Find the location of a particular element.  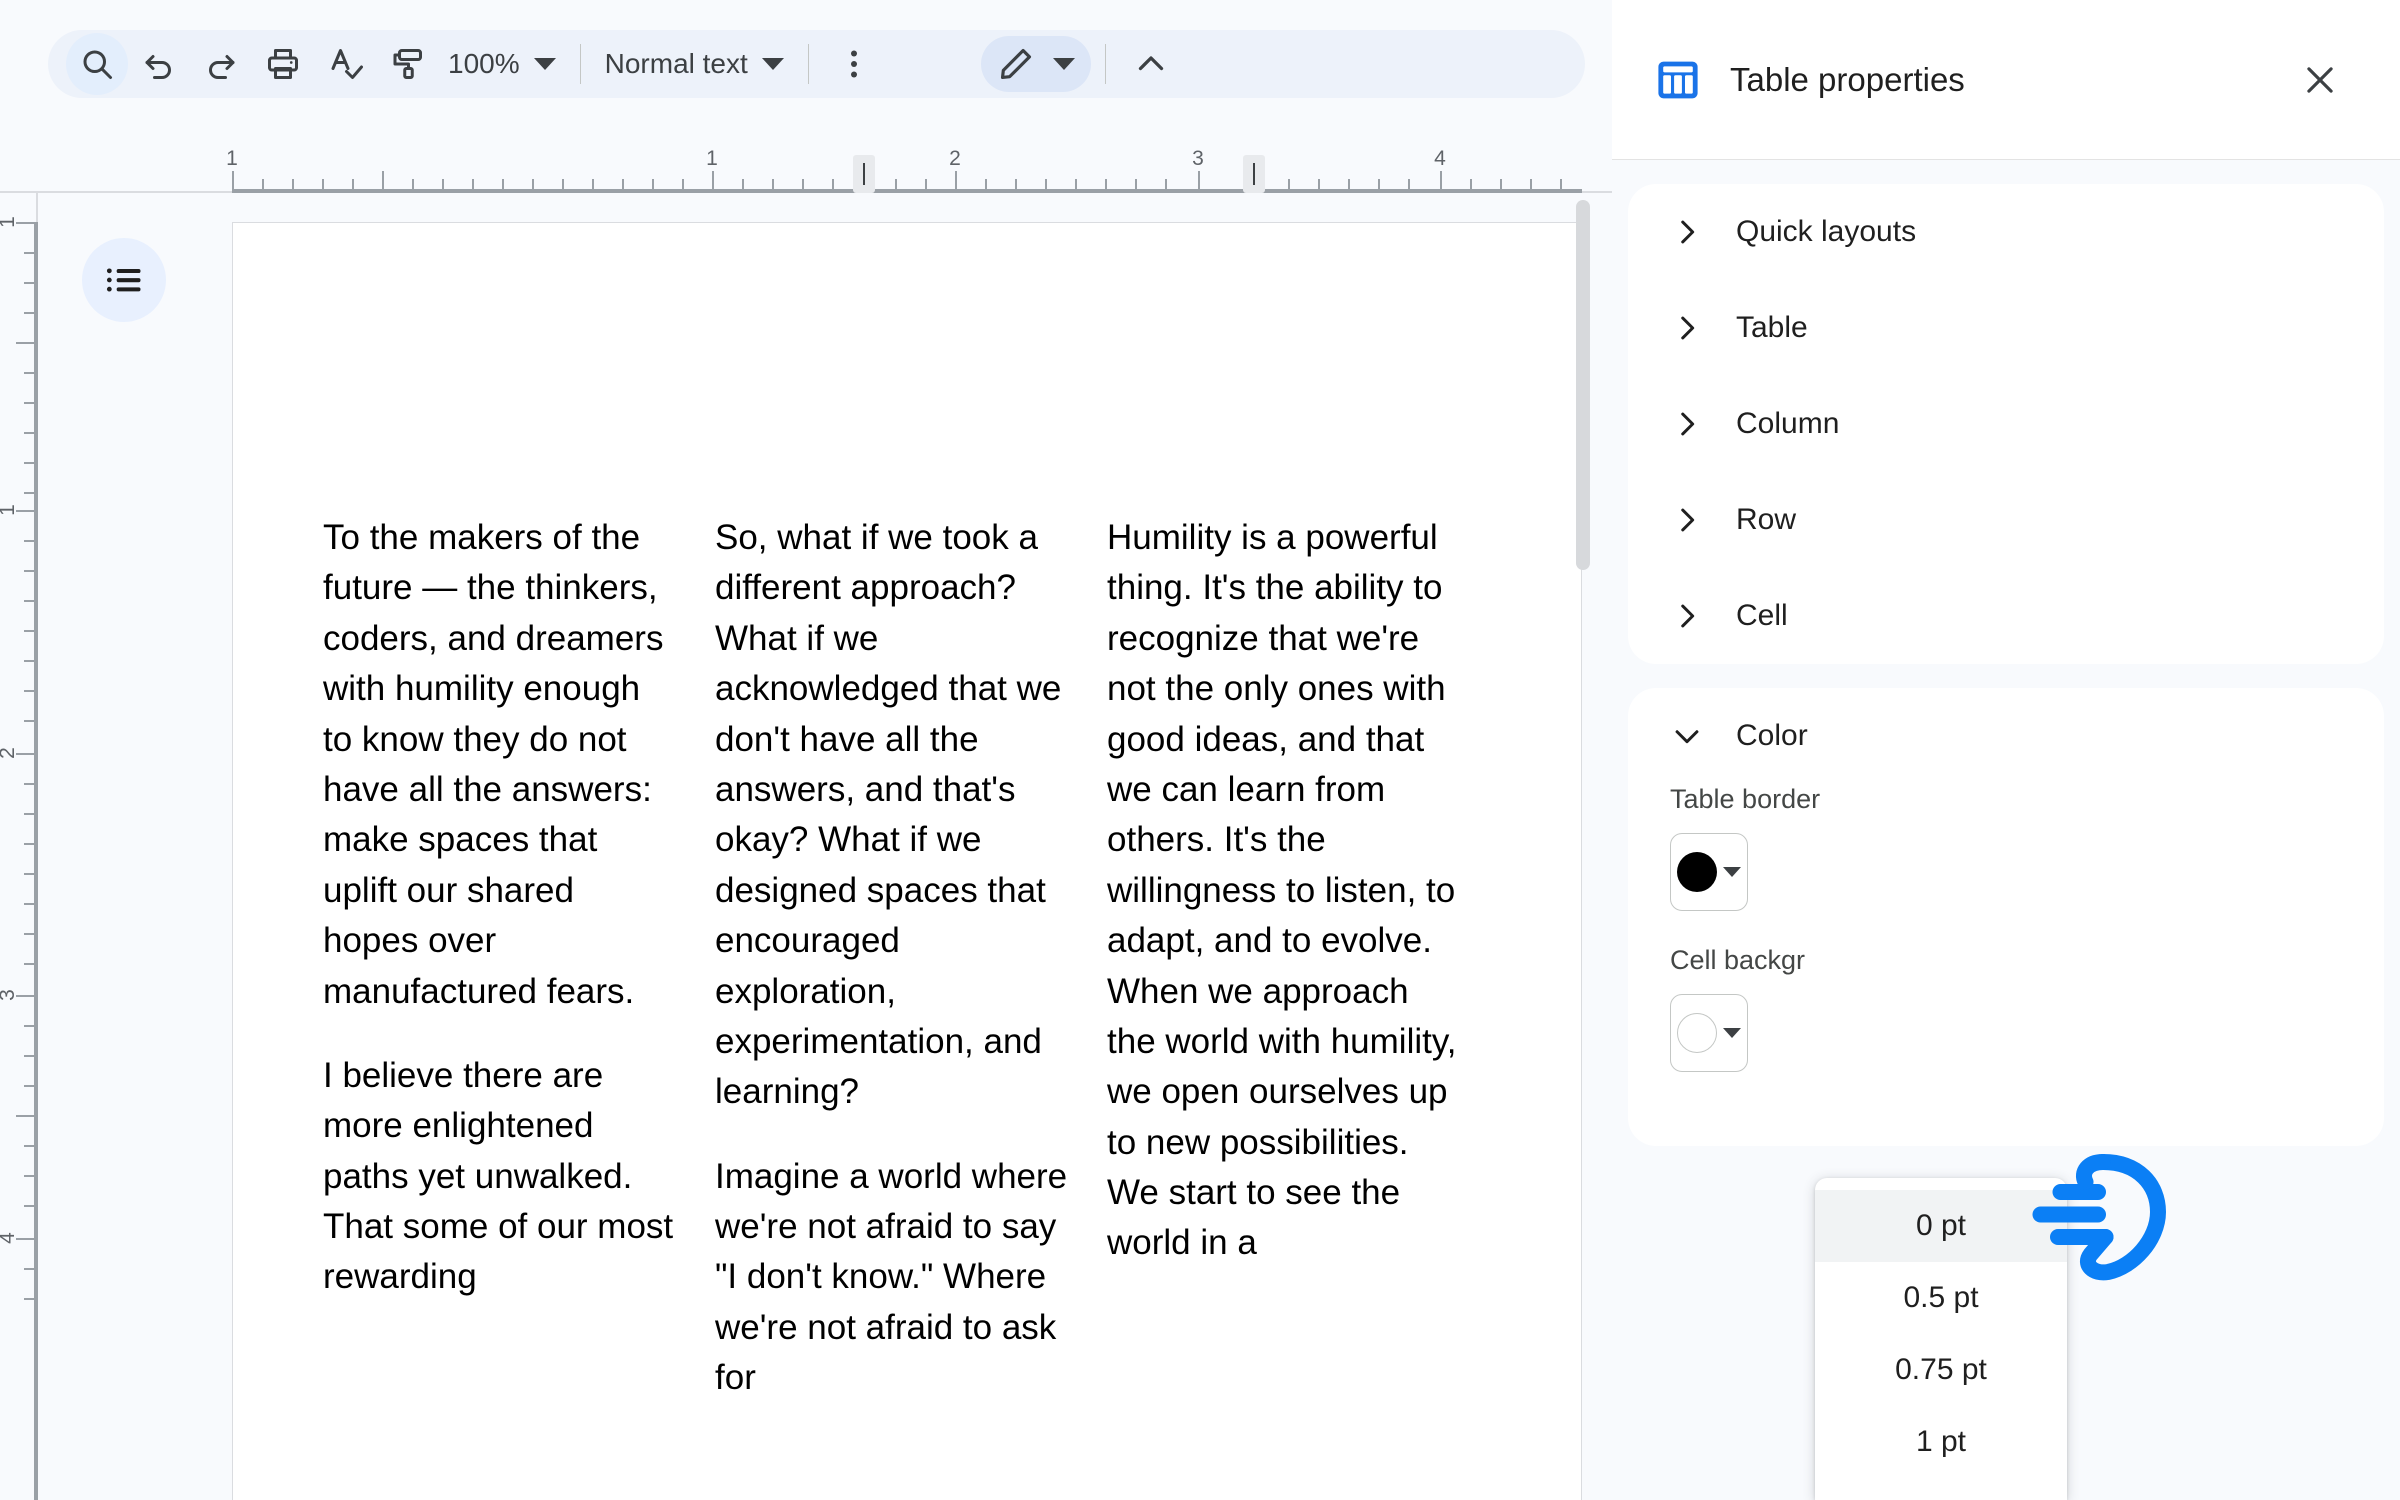

close-panel-button is located at coordinates (2320, 80).